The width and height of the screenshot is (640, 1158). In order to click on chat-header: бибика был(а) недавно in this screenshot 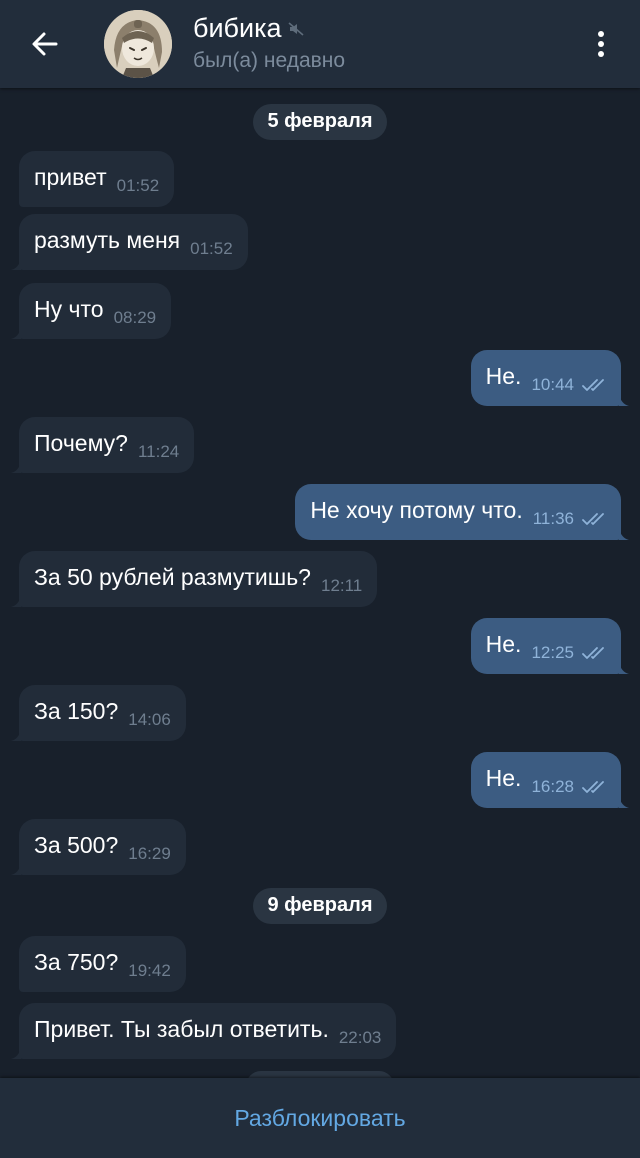, I will do `click(320, 44)`.